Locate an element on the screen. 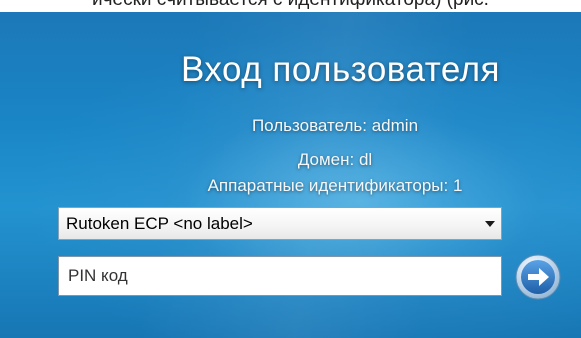 The width and height of the screenshot is (581, 338). arrow-right-icon is located at coordinates (538, 277).